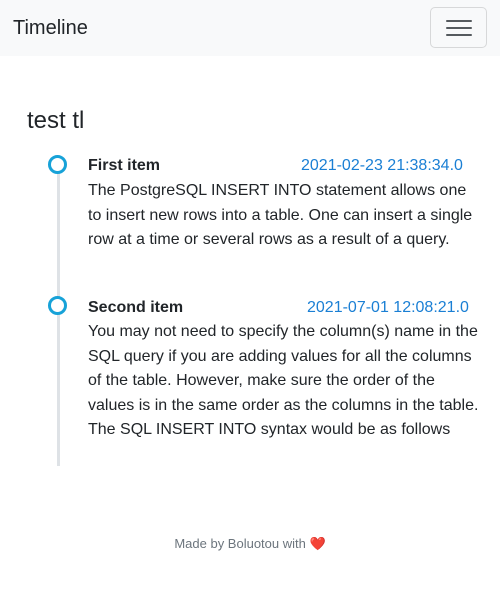  Describe the element at coordinates (388, 308) in the screenshot. I see `timeline-item-time: 2021-07-01 12:08:21.0` at that location.